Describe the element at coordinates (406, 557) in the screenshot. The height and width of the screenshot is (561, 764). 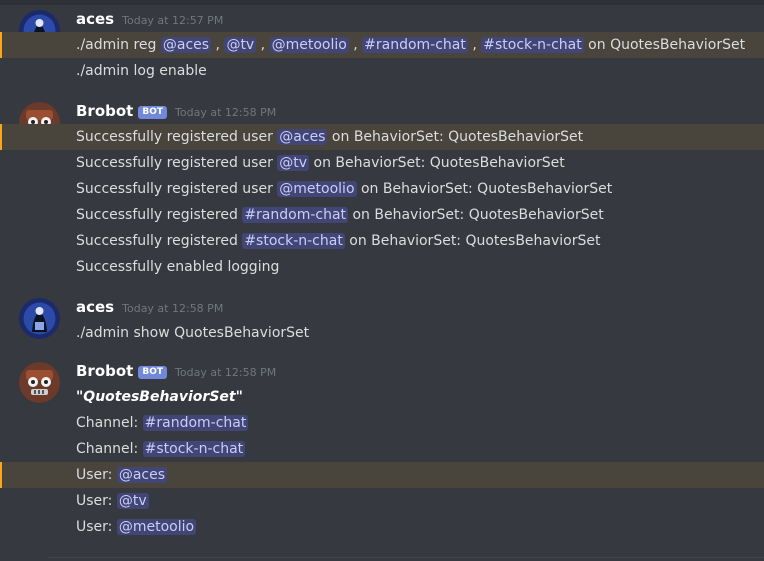
I see `bottom-divider` at that location.